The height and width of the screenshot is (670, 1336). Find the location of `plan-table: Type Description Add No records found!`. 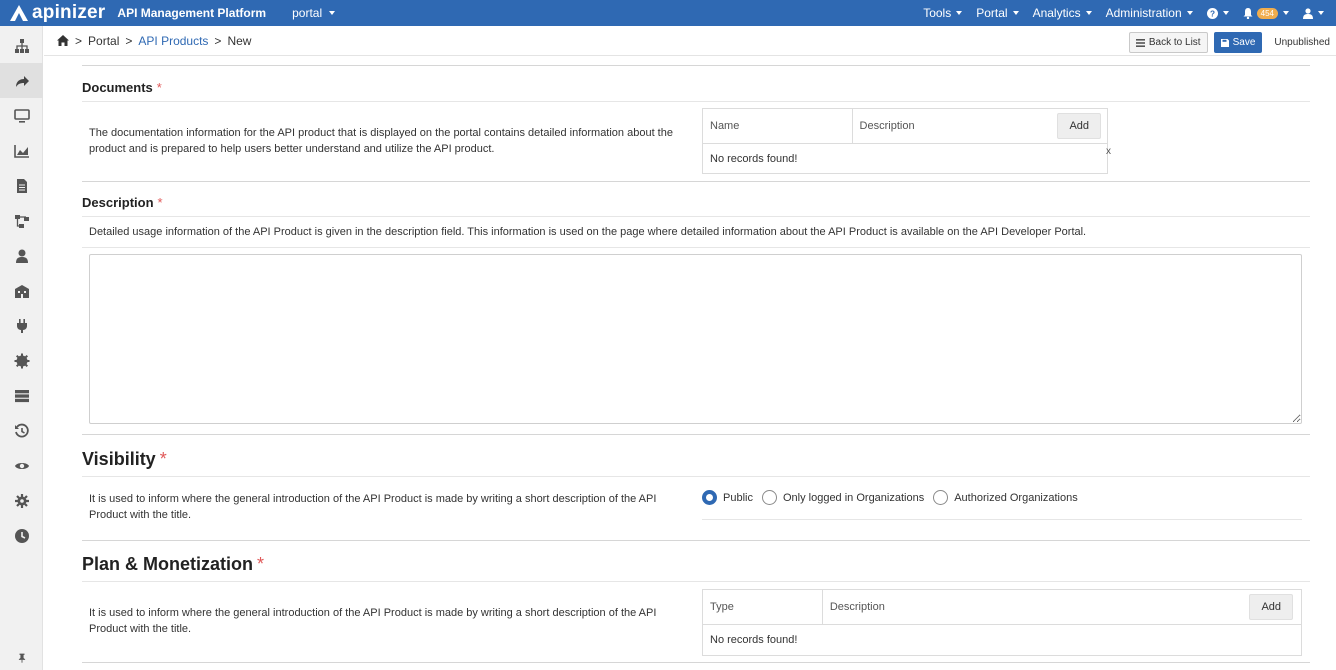

plan-table: Type Description Add No records found! is located at coordinates (1002, 622).